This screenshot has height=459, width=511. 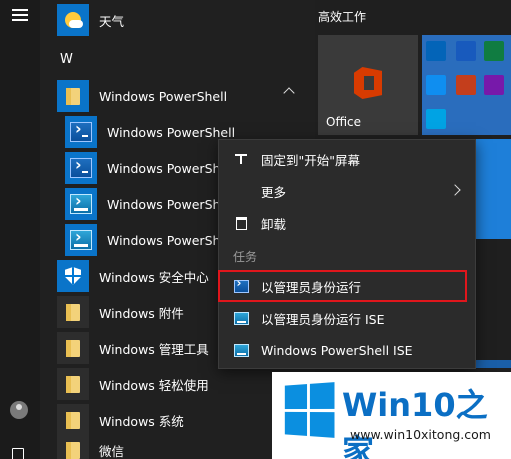 I want to click on powerpoint-icon, so click(x=466, y=85).